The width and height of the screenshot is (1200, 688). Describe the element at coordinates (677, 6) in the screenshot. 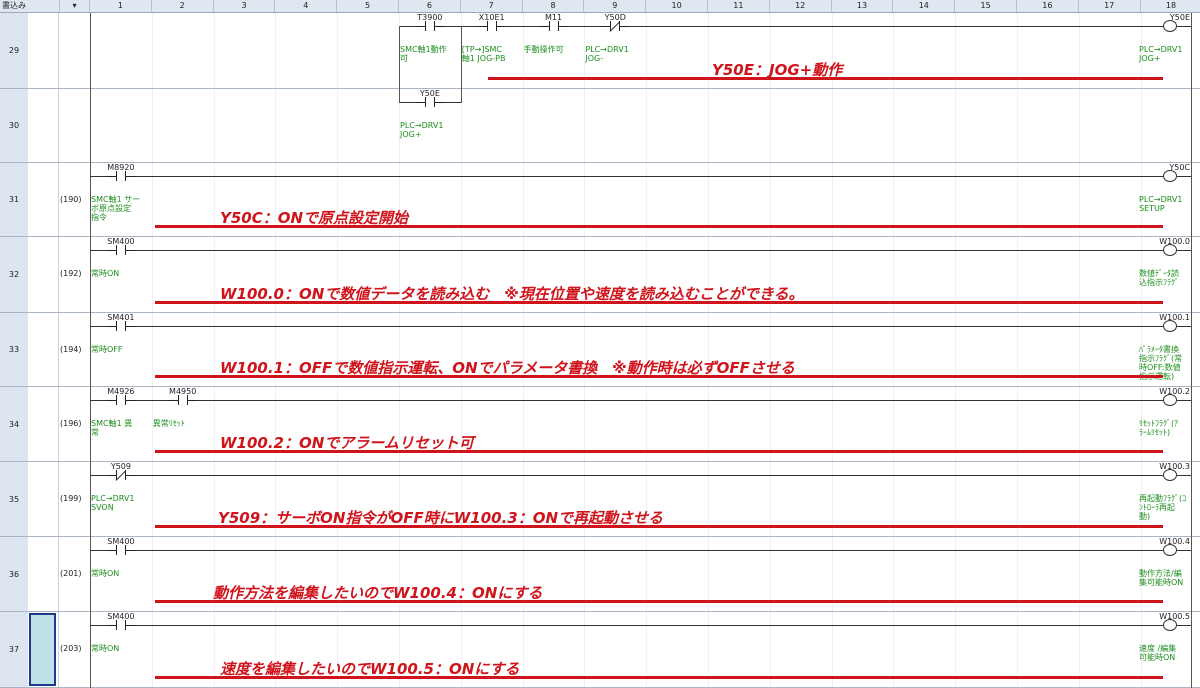

I see `column-header-10: 10` at that location.